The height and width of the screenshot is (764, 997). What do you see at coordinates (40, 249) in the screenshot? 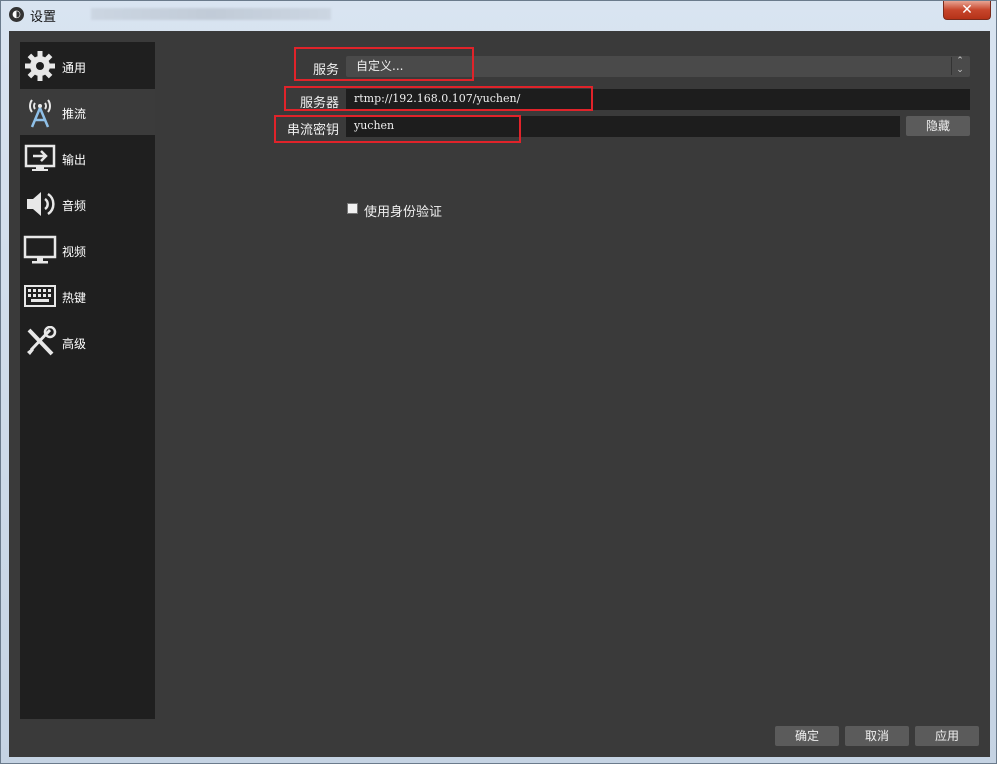
I see `monitor-icon` at bounding box center [40, 249].